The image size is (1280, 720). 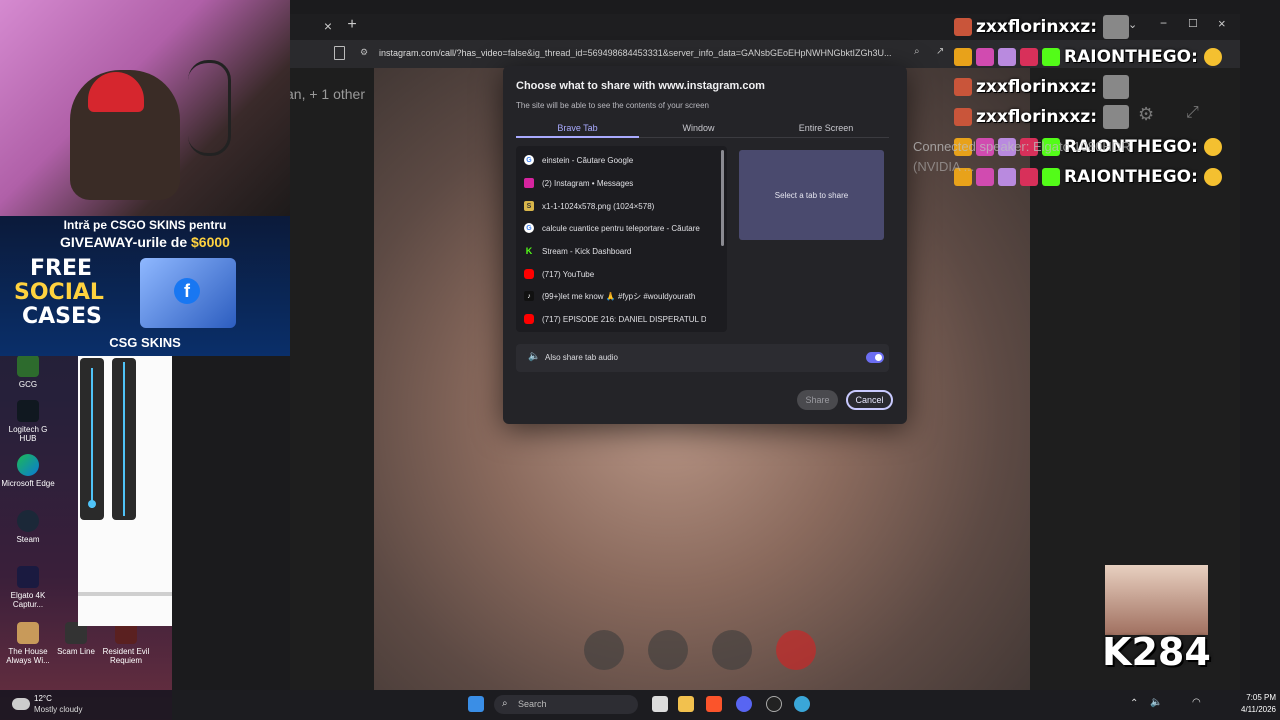 I want to click on preview-panel: Select a tab to share, so click(x=811, y=195).